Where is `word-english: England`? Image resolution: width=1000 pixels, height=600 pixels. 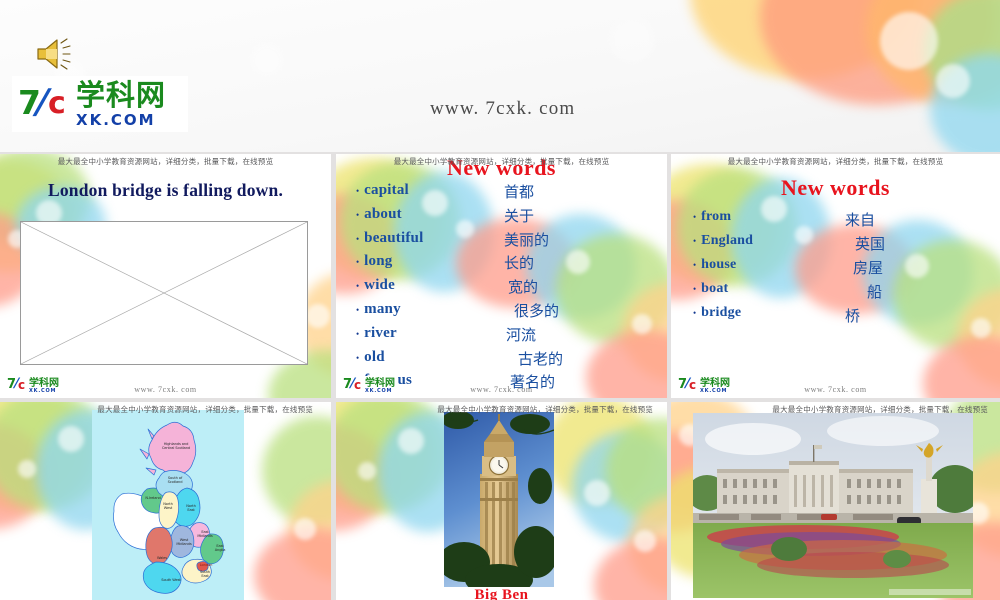 word-english: England is located at coordinates (727, 240).